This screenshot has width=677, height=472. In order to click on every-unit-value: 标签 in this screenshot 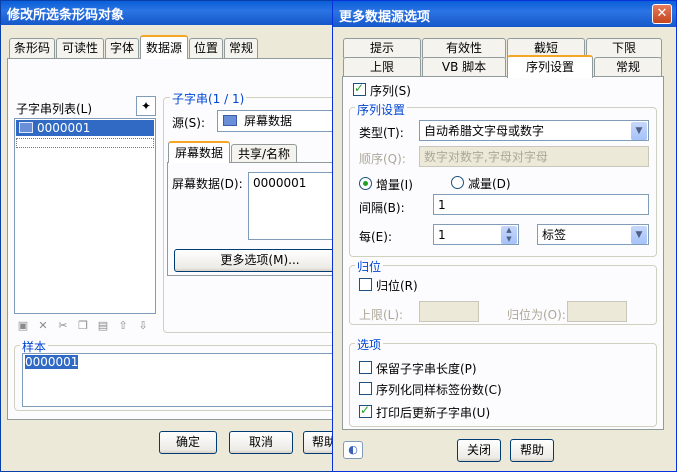, I will do `click(554, 235)`.